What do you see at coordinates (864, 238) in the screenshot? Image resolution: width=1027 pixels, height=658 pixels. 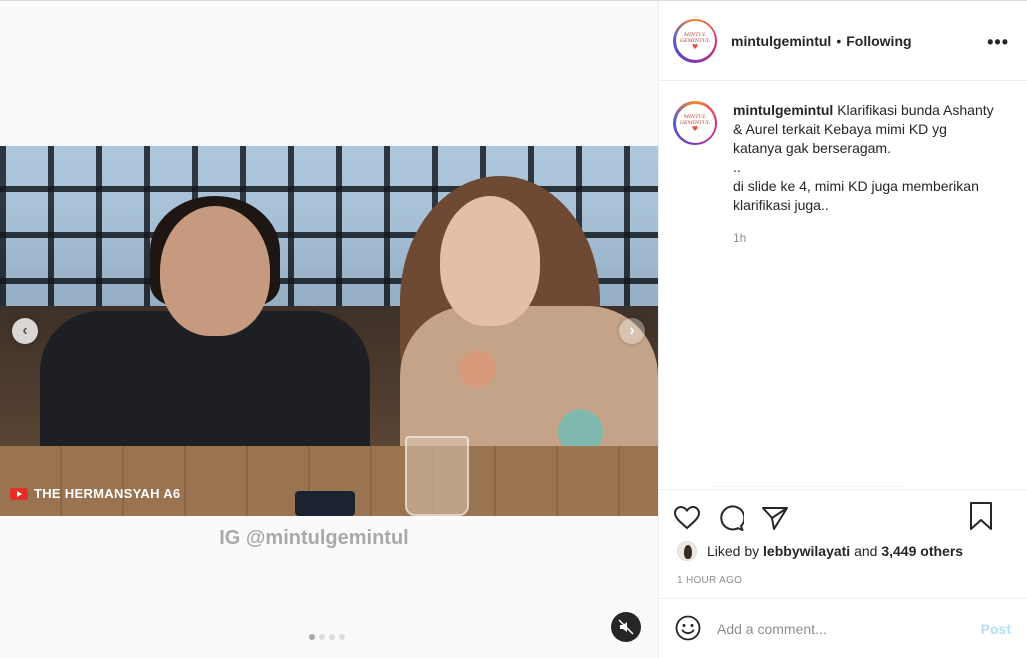 I see `caption-timestamp: 1h` at bounding box center [864, 238].